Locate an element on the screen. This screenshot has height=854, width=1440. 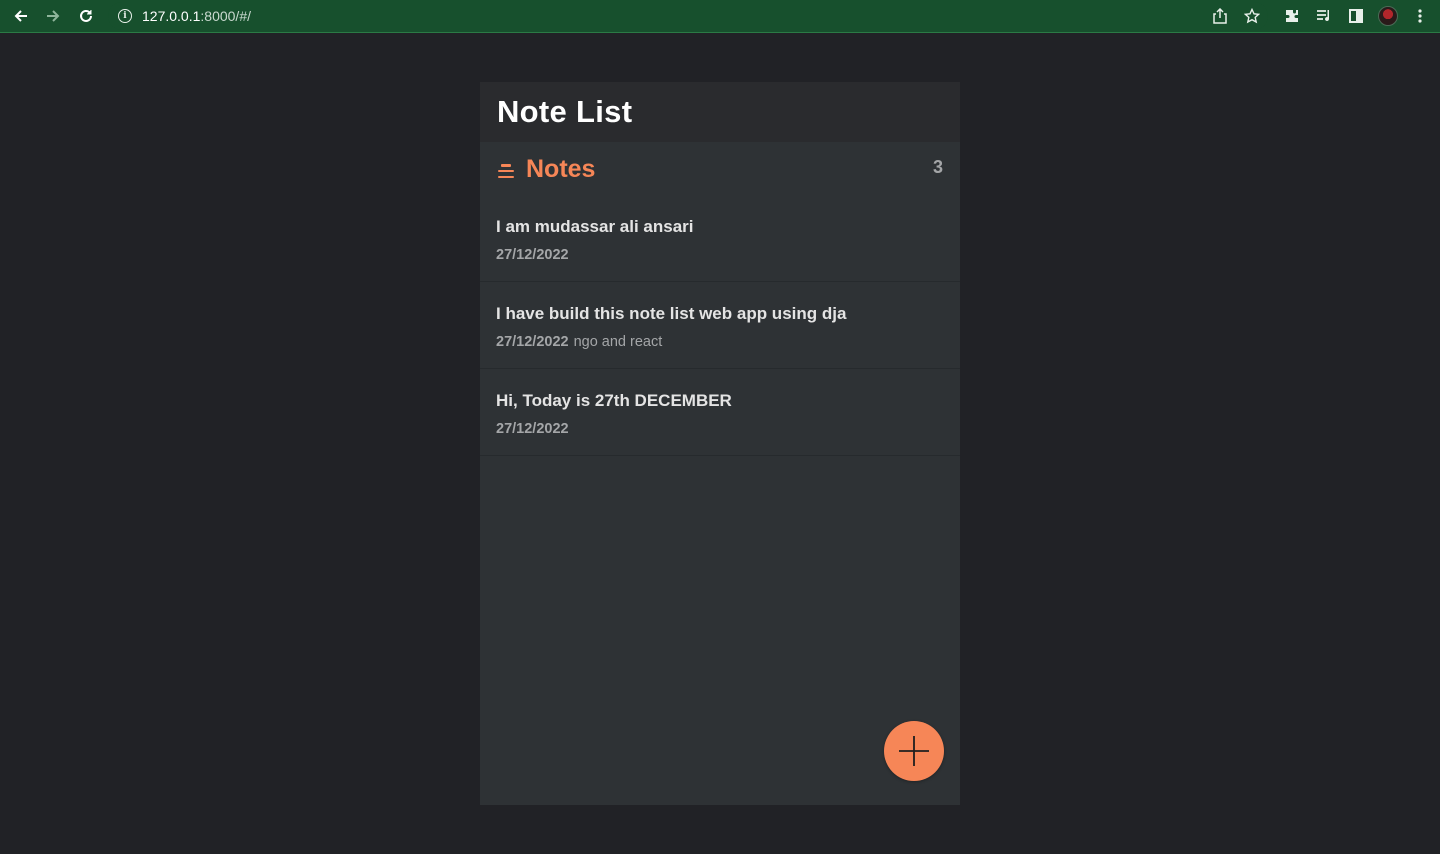
note-item: I am mudassar ali ansari 27/12/2022 is located at coordinates (720, 239).